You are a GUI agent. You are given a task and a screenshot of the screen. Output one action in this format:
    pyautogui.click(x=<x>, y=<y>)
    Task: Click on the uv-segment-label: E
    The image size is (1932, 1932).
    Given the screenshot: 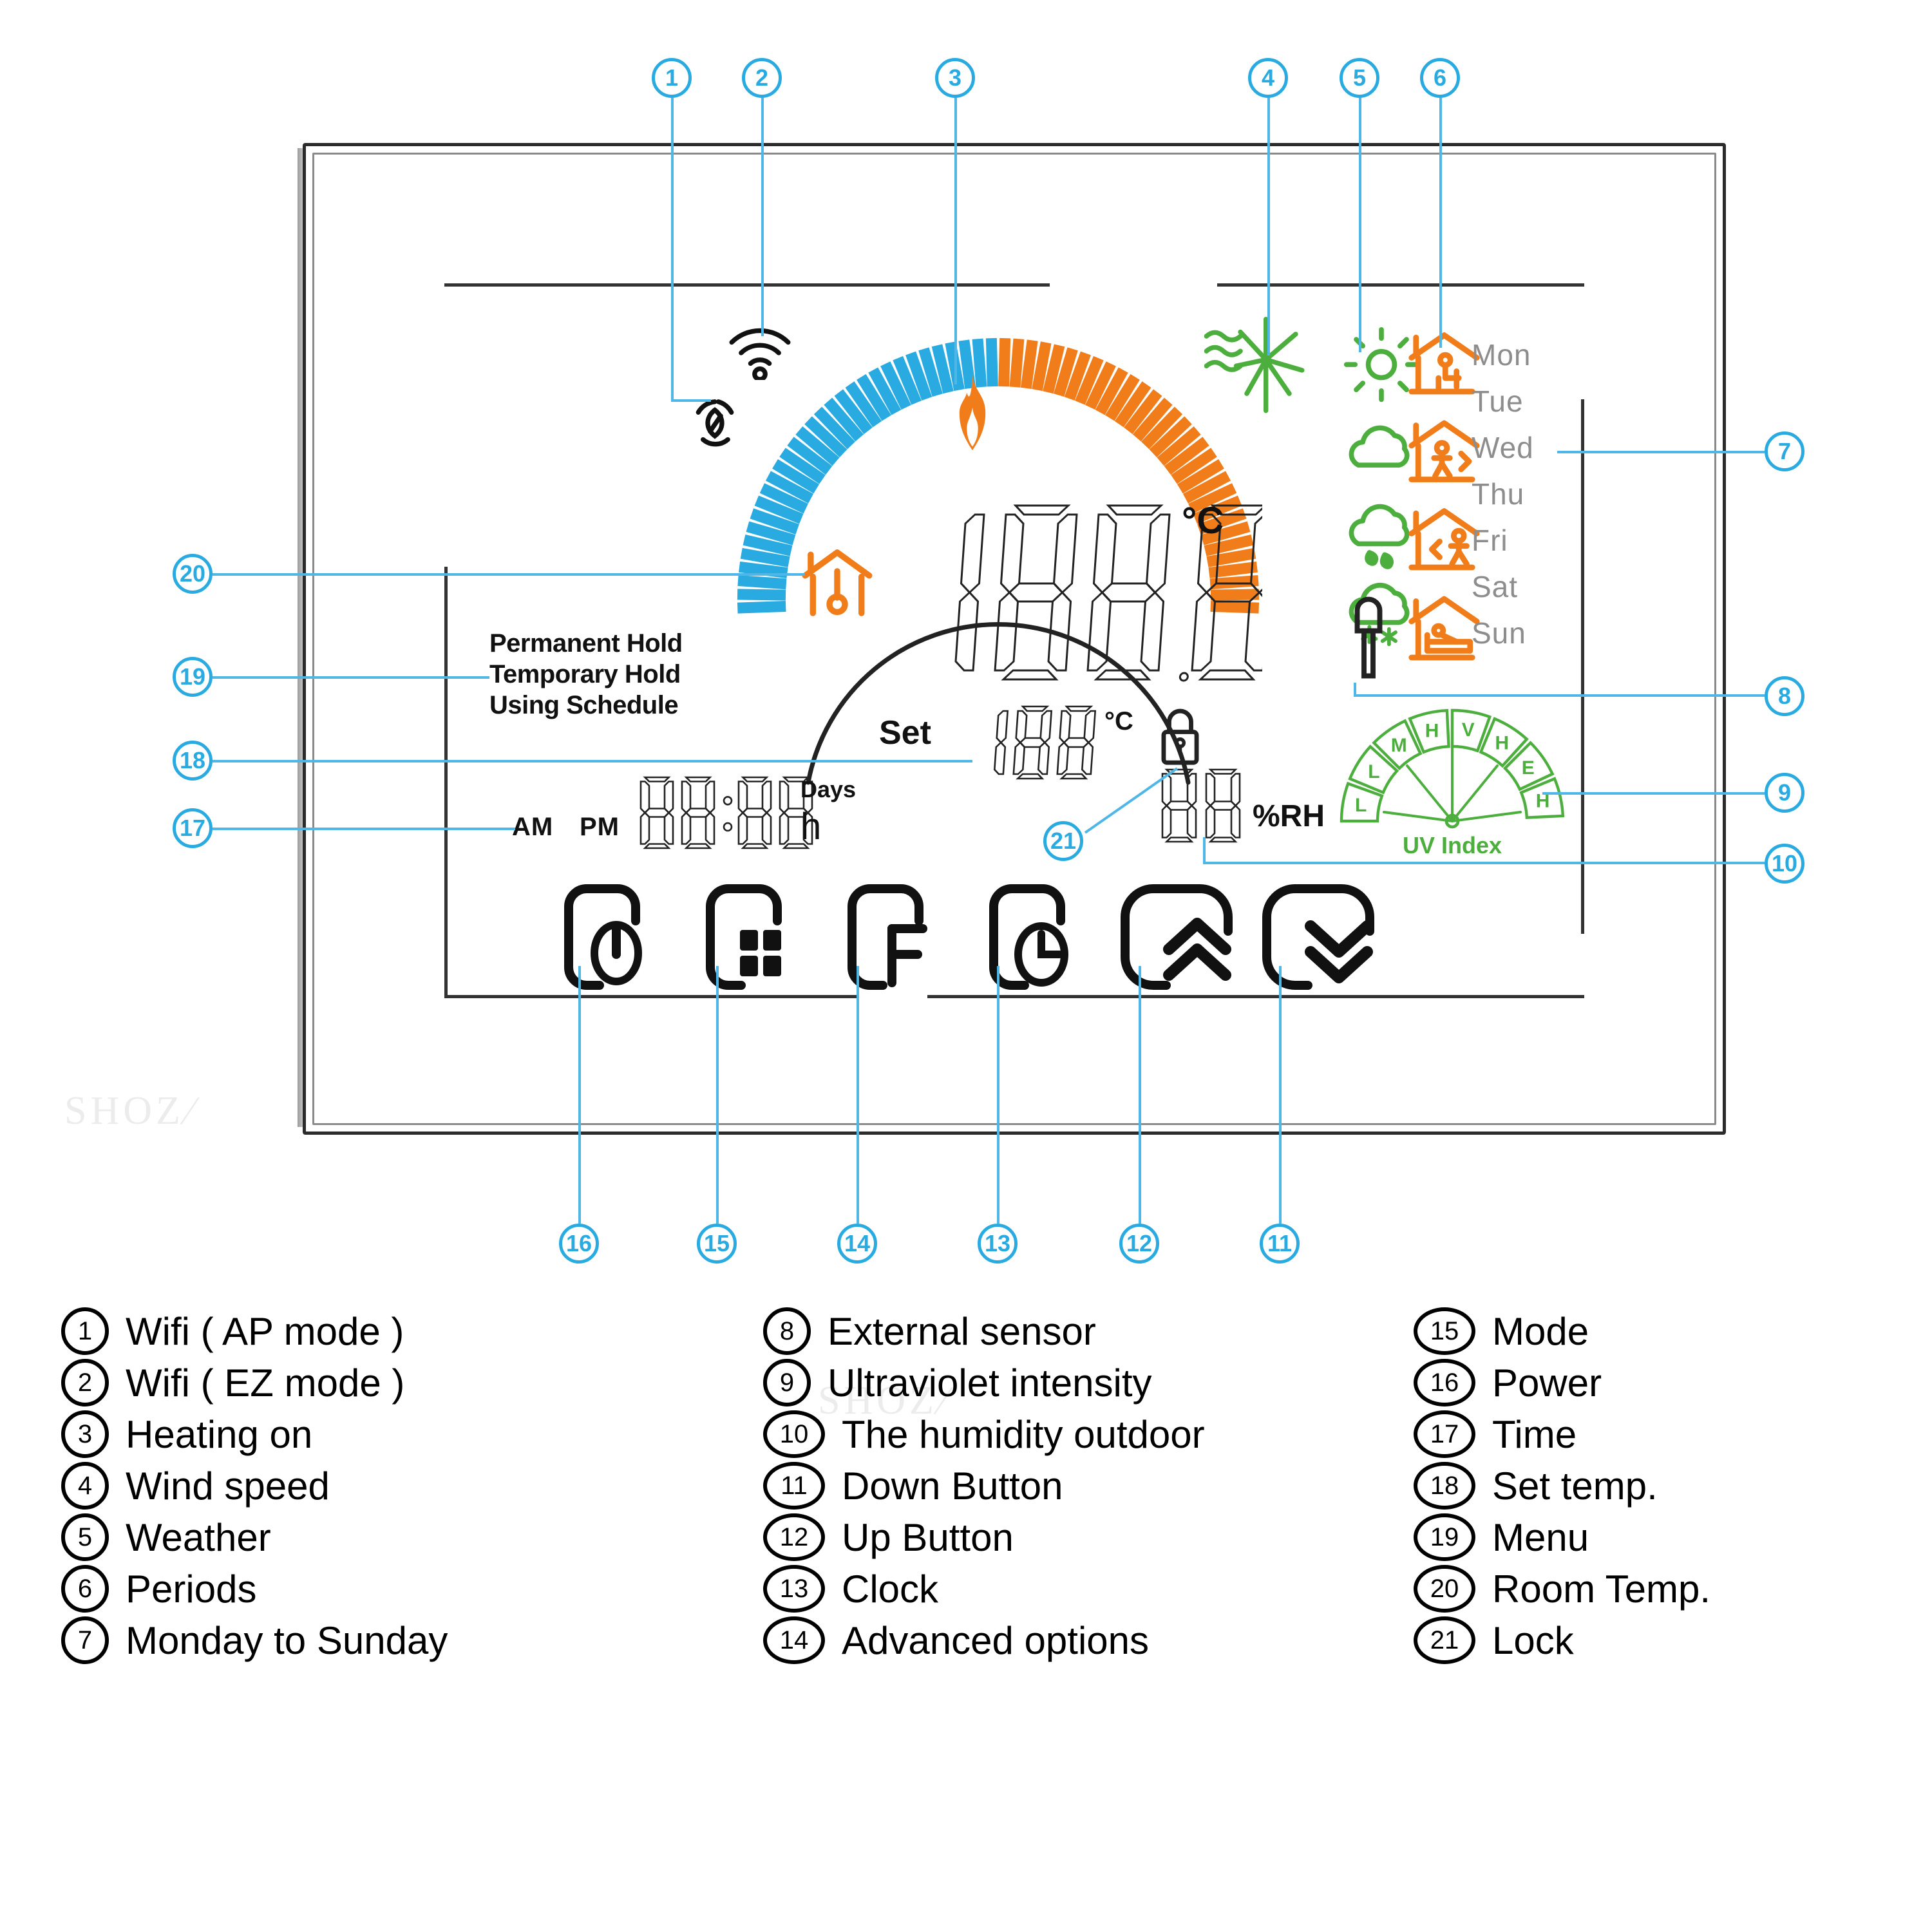 What is the action you would take?
    pyautogui.click(x=1529, y=768)
    